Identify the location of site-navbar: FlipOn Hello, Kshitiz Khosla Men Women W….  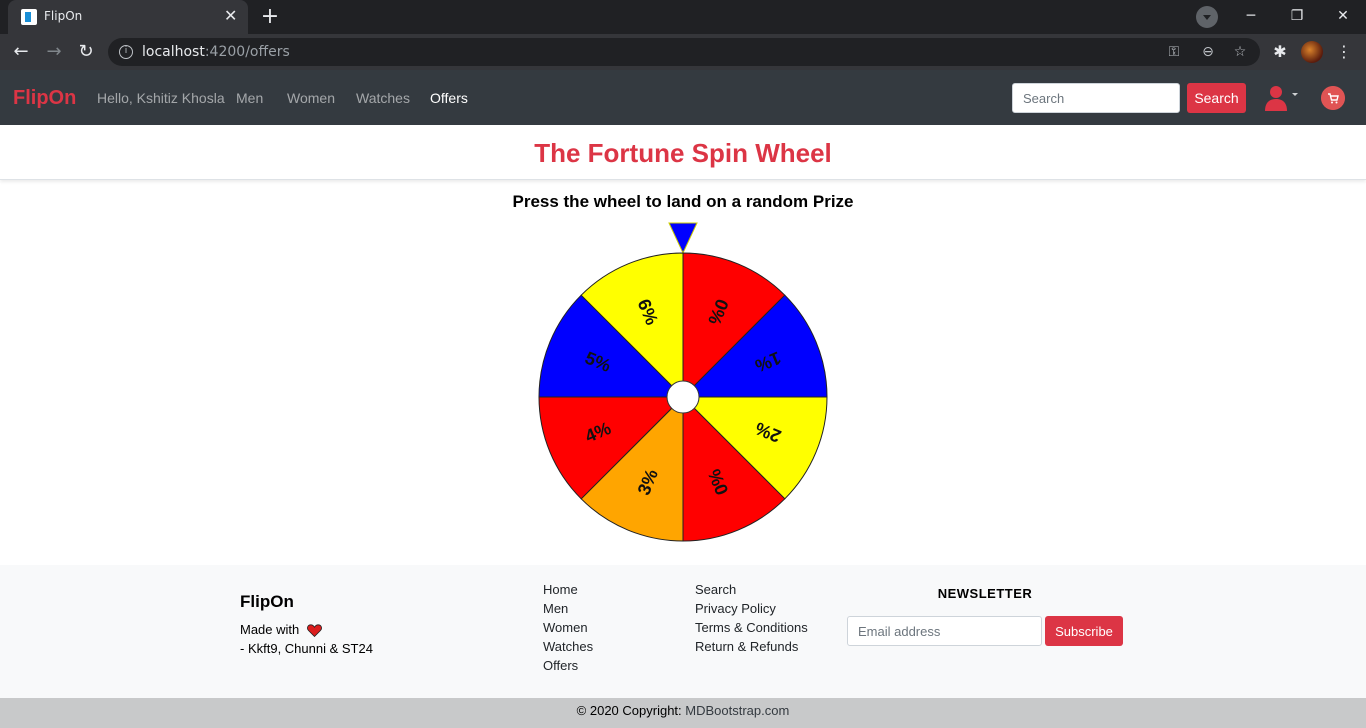
(683, 97).